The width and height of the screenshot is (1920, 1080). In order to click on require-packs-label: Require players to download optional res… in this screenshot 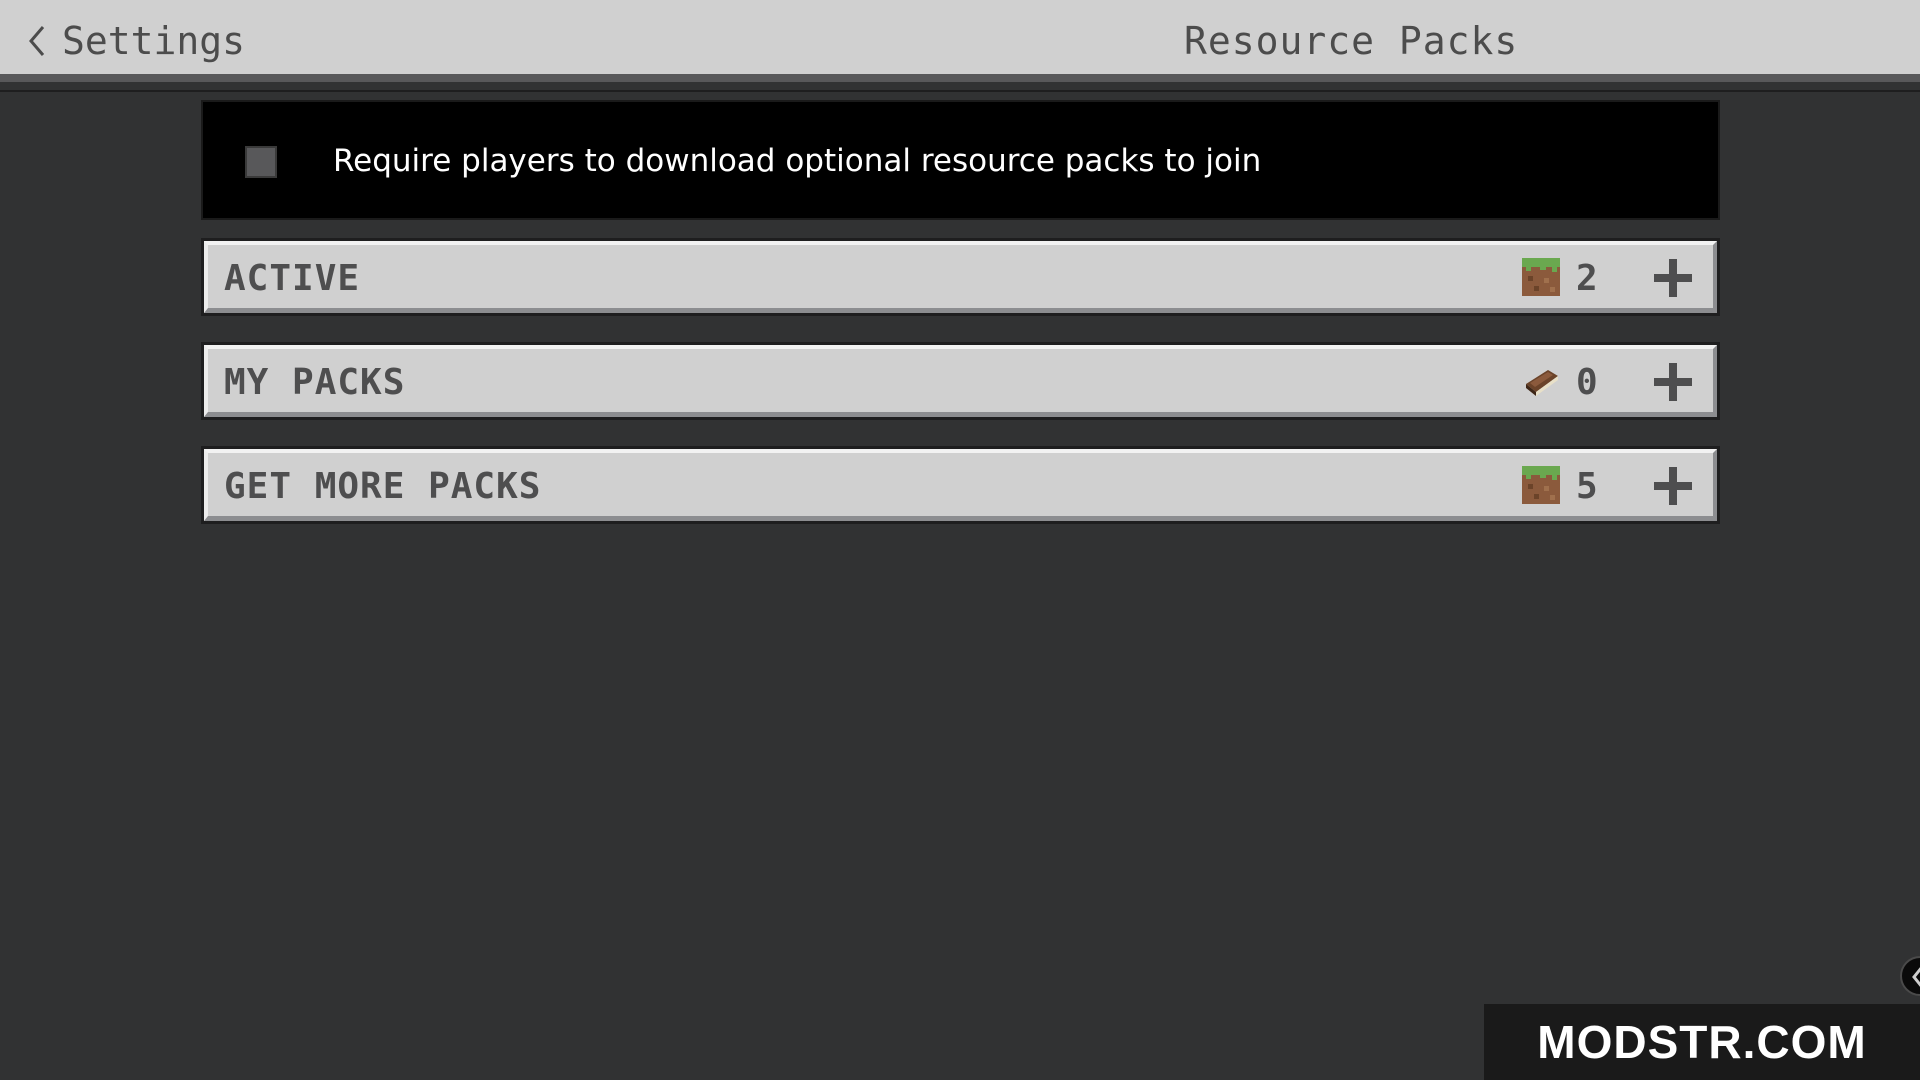, I will do `click(797, 161)`.